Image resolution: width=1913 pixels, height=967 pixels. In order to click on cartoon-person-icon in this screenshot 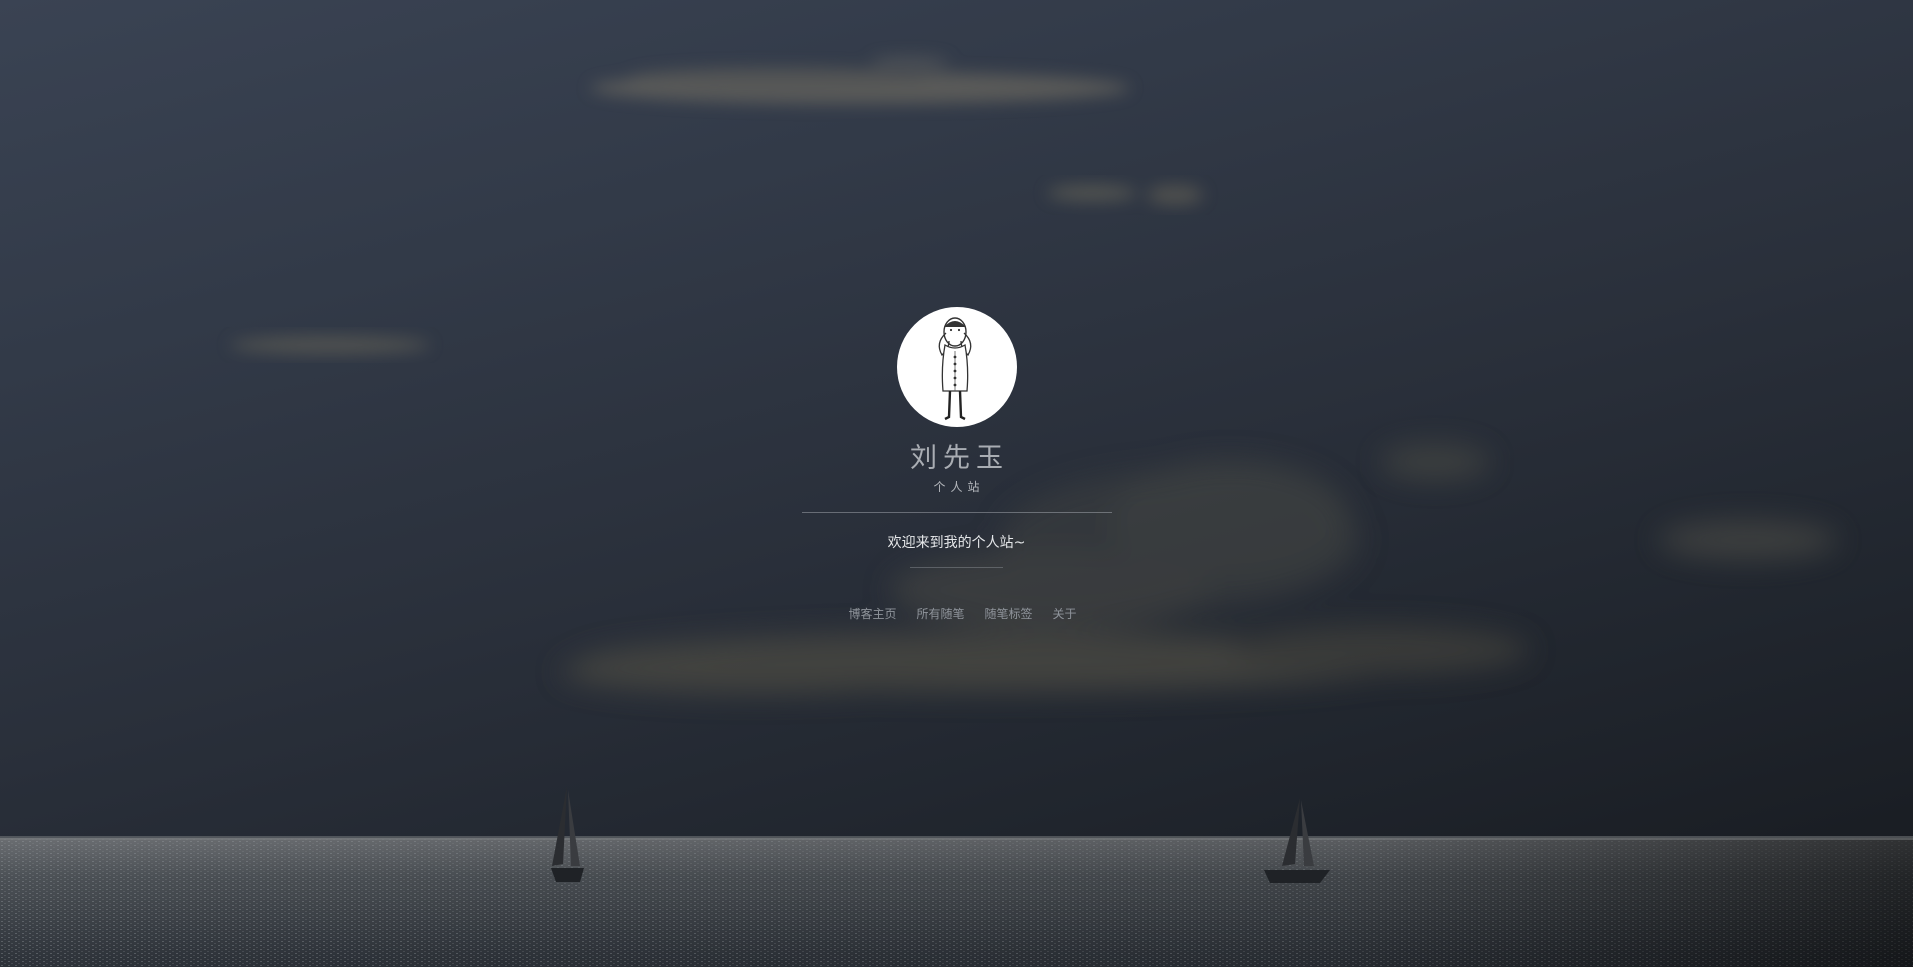, I will do `click(954, 369)`.